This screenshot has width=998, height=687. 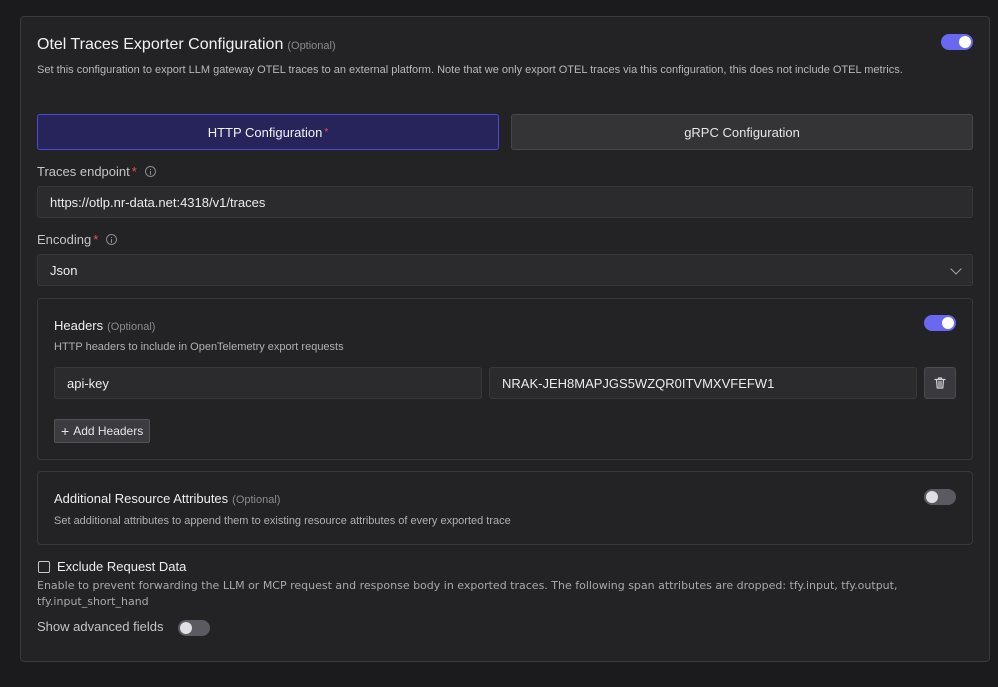 What do you see at coordinates (79, 325) in the screenshot?
I see `headers-title-text: Headers` at bounding box center [79, 325].